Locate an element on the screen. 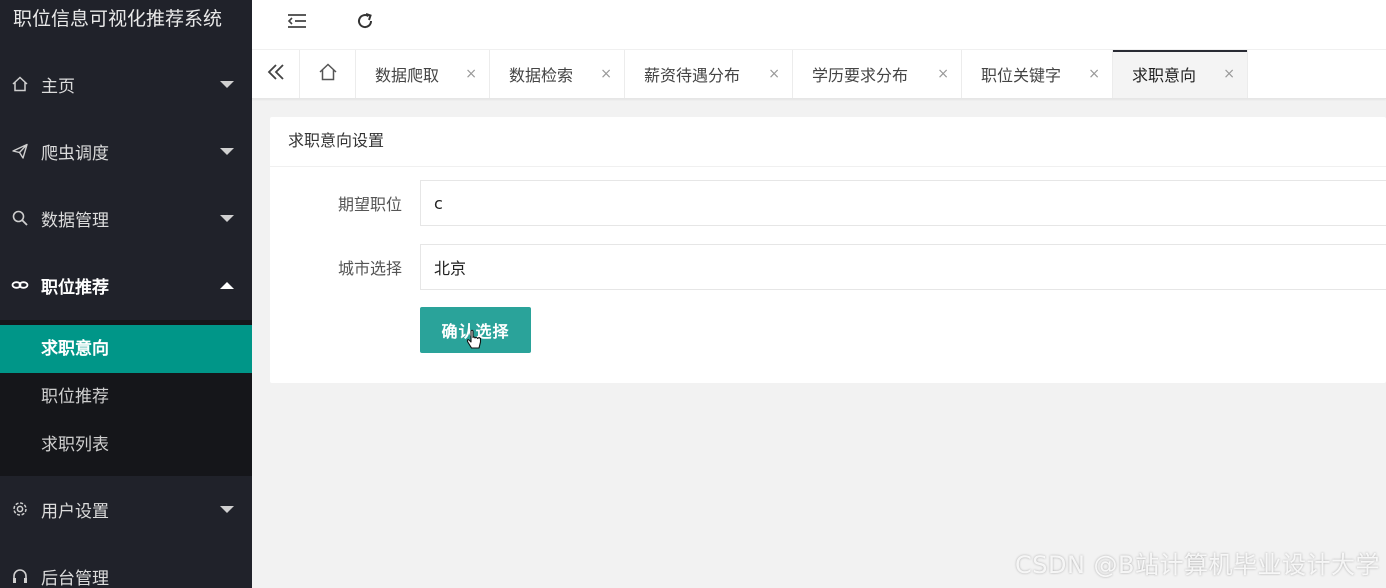 This screenshot has width=1386, height=588. tab-search: 数据检索 × is located at coordinates (557, 74).